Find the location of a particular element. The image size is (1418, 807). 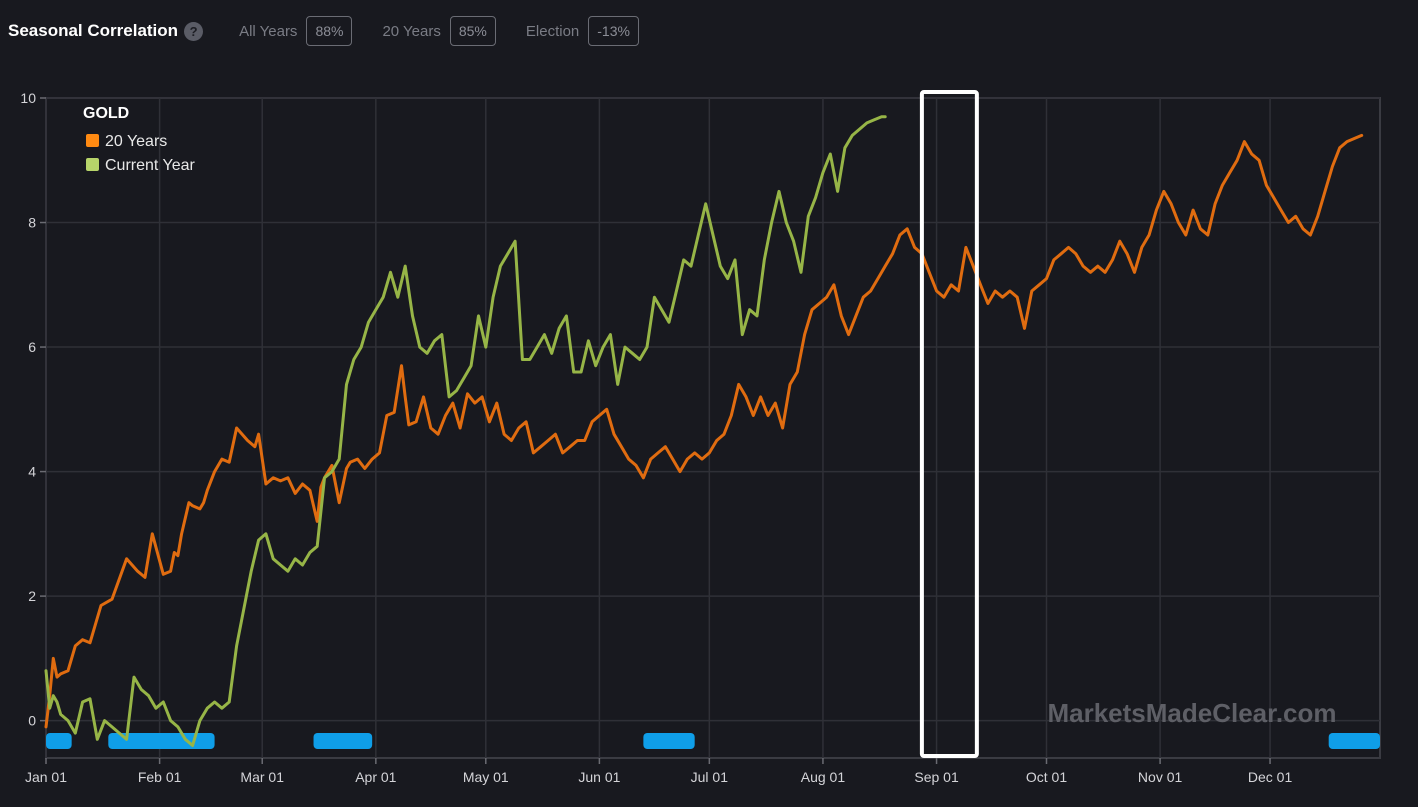

x-tick-label: Jun 01 is located at coordinates (599, 777).